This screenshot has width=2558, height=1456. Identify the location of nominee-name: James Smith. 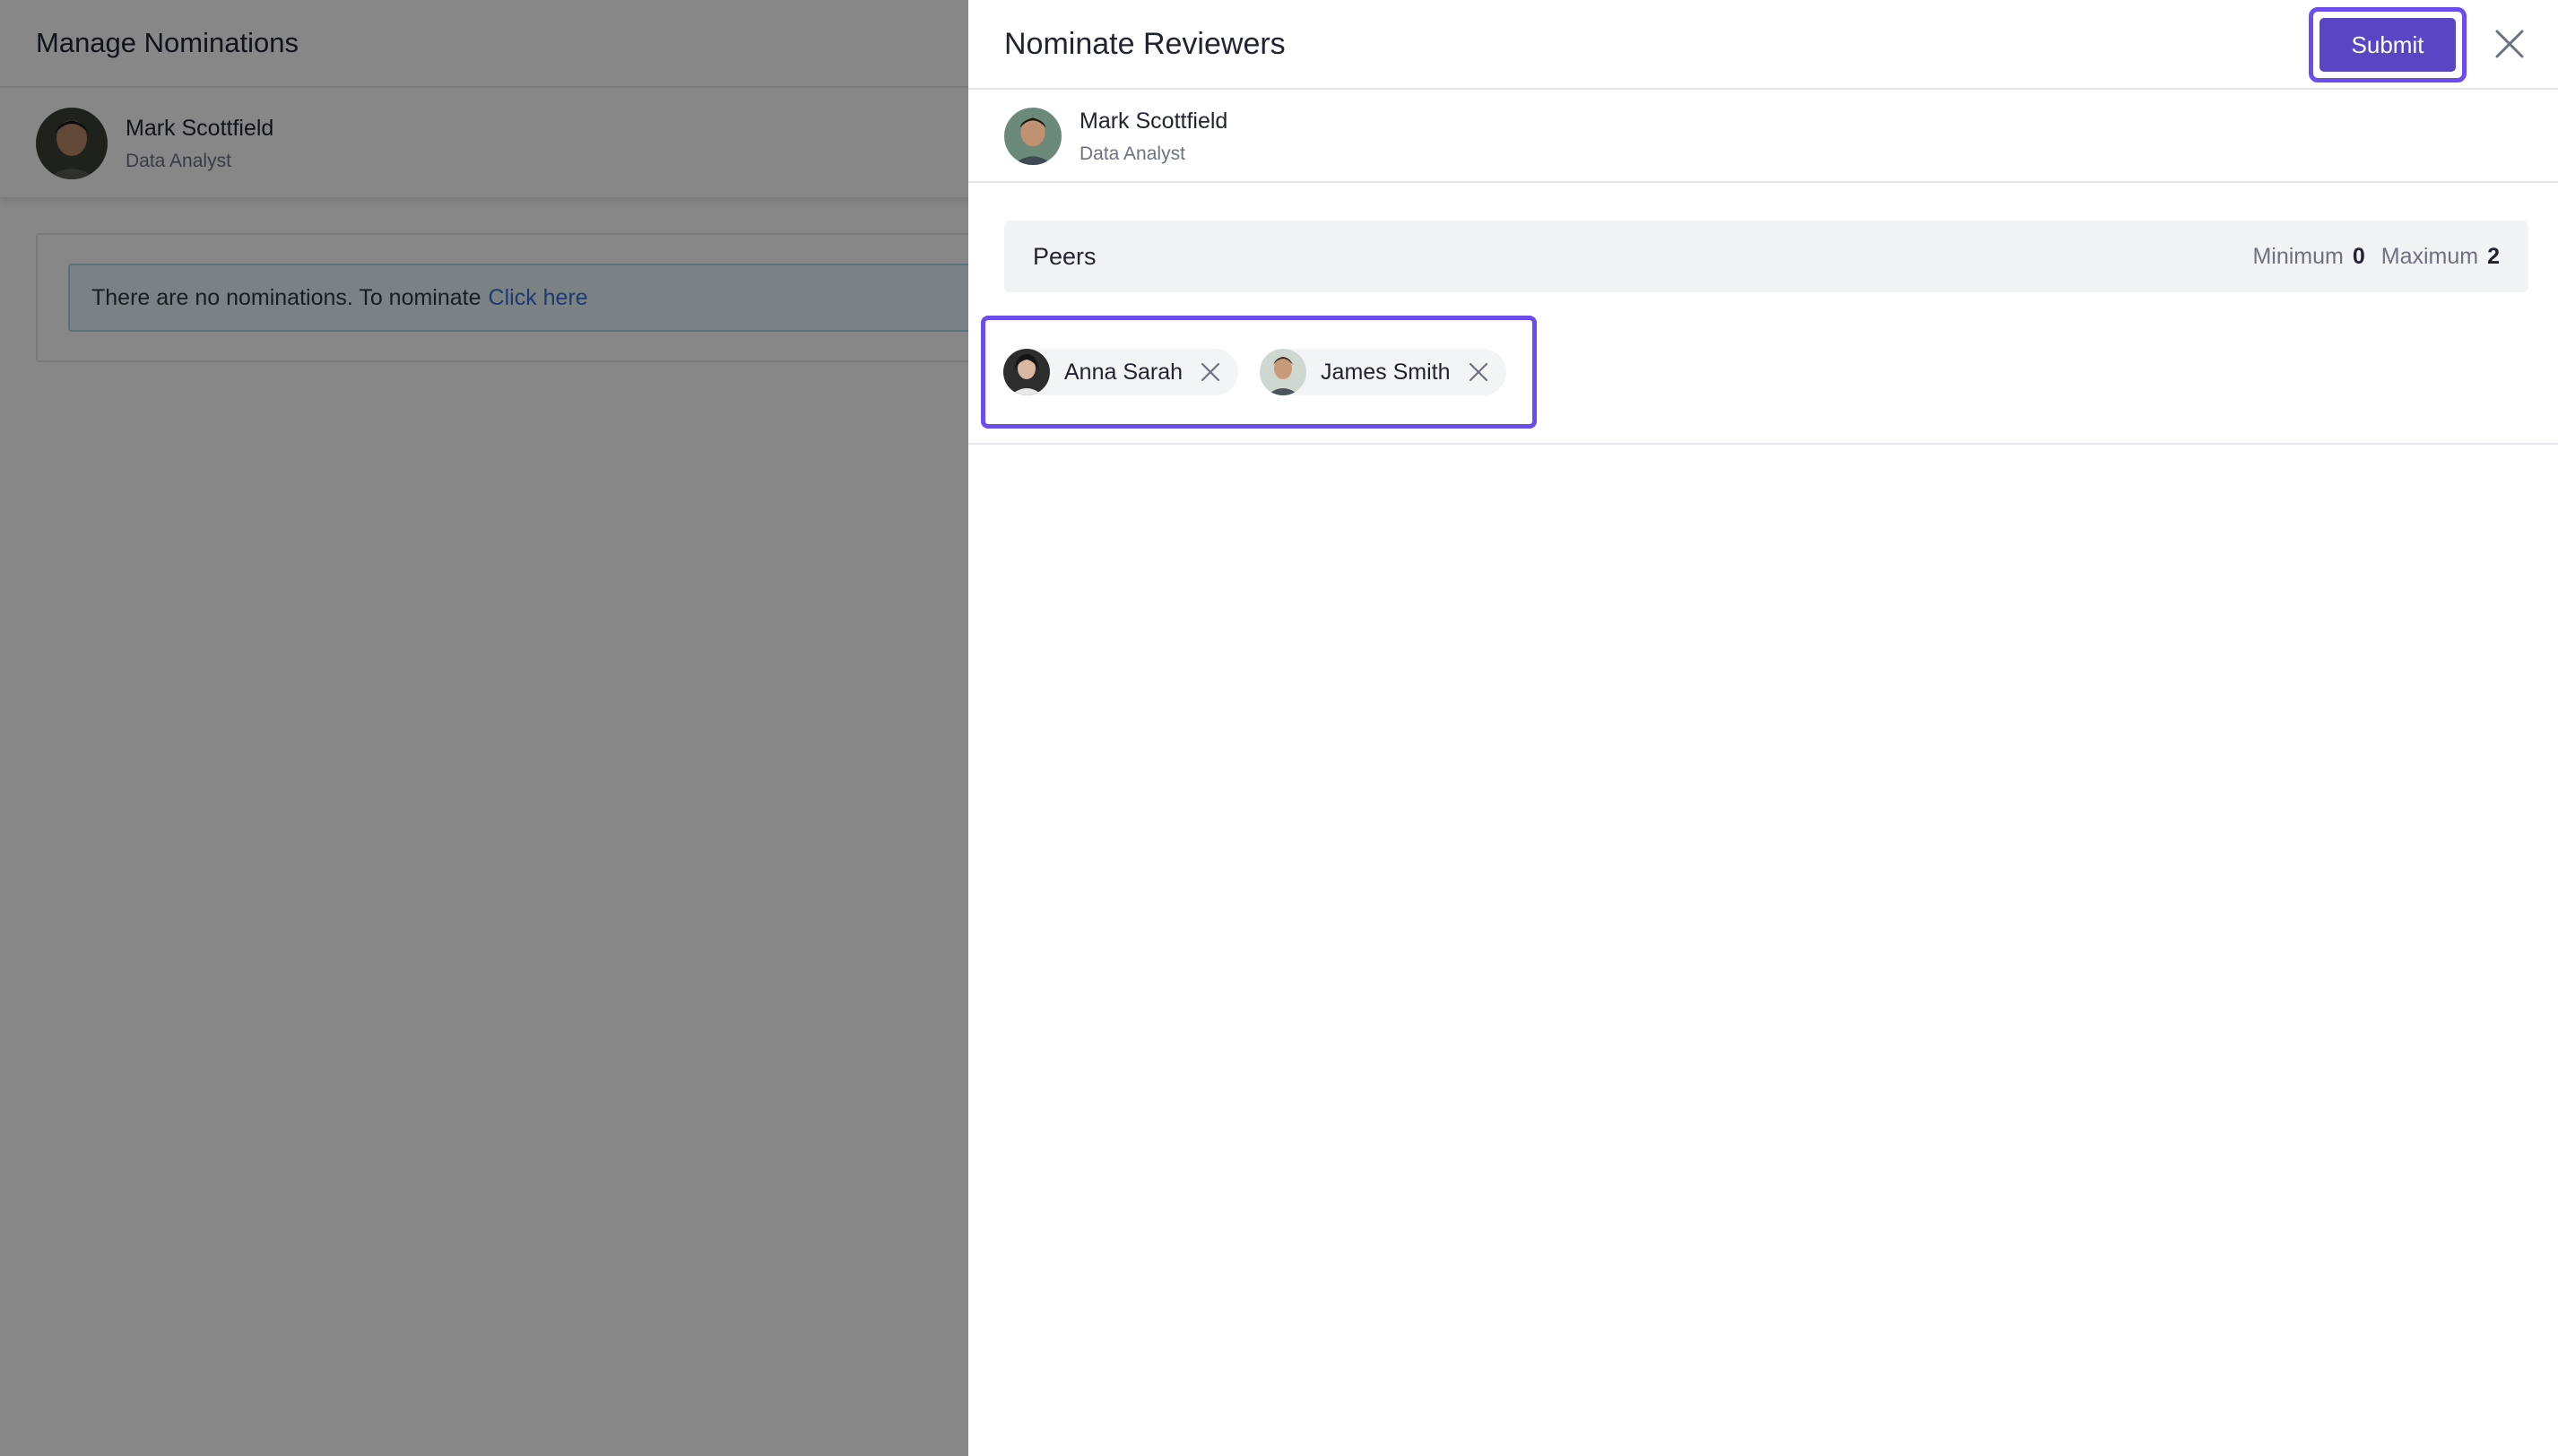
(1386, 372).